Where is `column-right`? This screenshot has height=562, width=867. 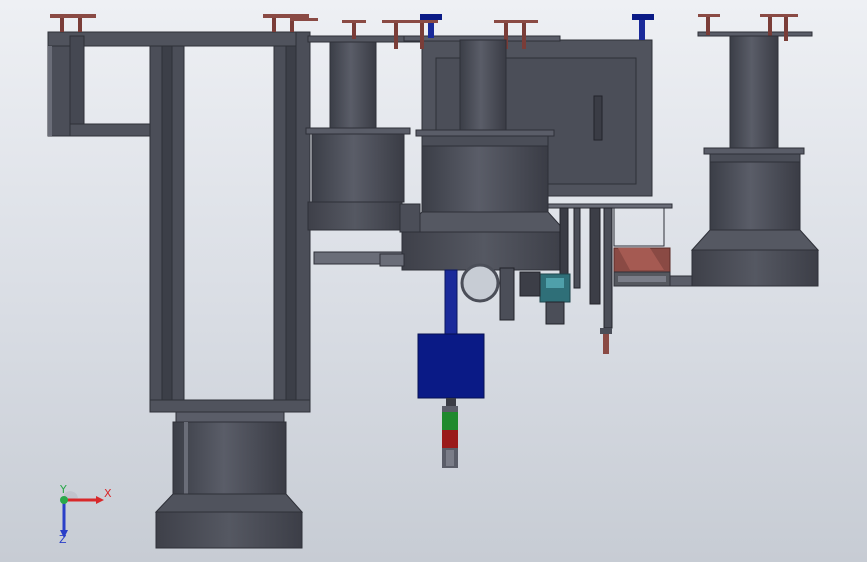 column-right is located at coordinates (755, 150).